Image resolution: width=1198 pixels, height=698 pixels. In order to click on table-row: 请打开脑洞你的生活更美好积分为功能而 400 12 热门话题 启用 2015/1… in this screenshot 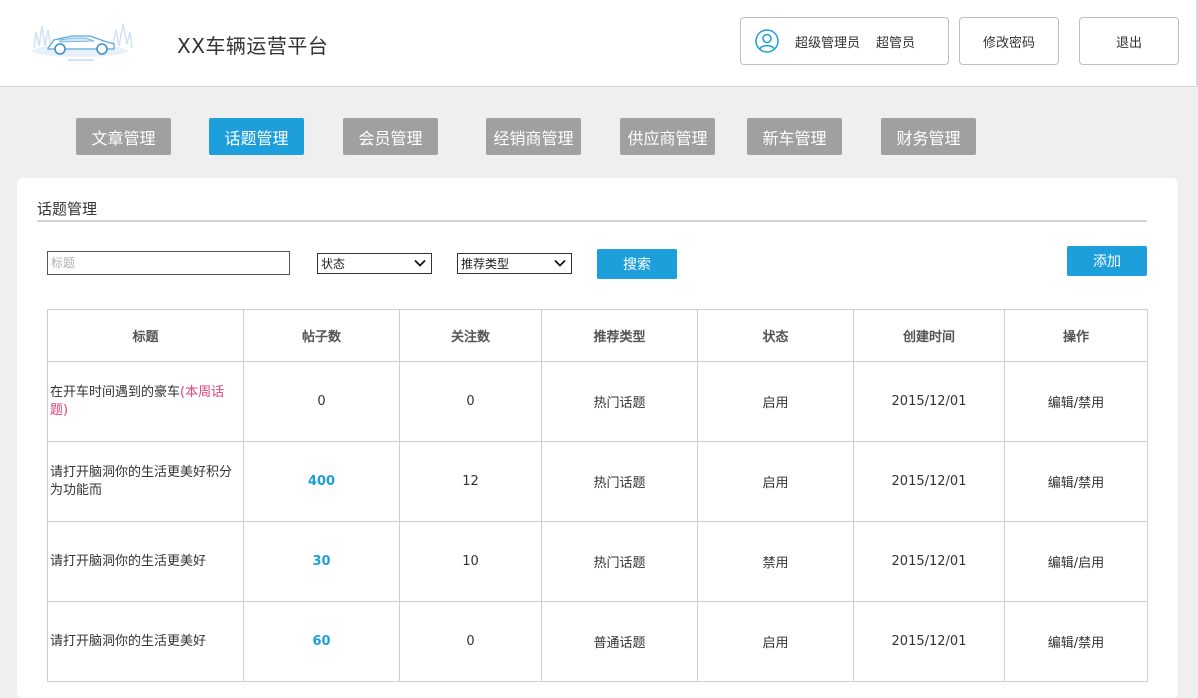, I will do `click(597, 481)`.